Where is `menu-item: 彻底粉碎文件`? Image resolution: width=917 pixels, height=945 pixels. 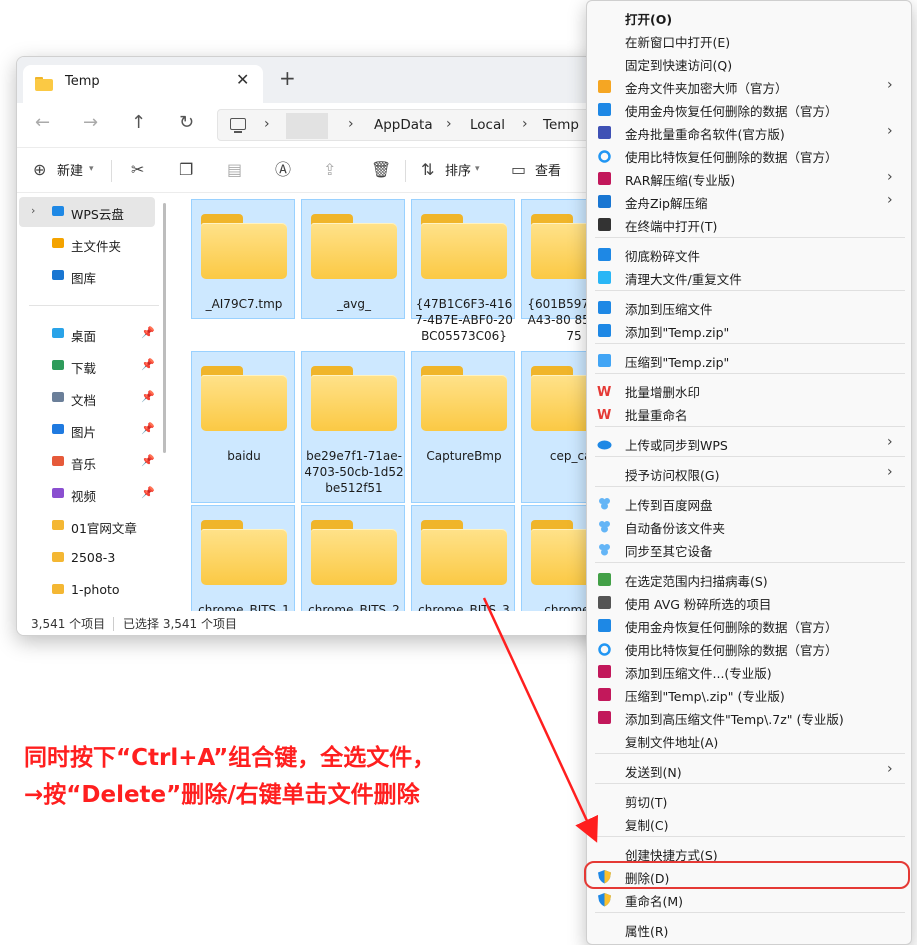 menu-item: 彻底粉碎文件 is located at coordinates (749, 254).